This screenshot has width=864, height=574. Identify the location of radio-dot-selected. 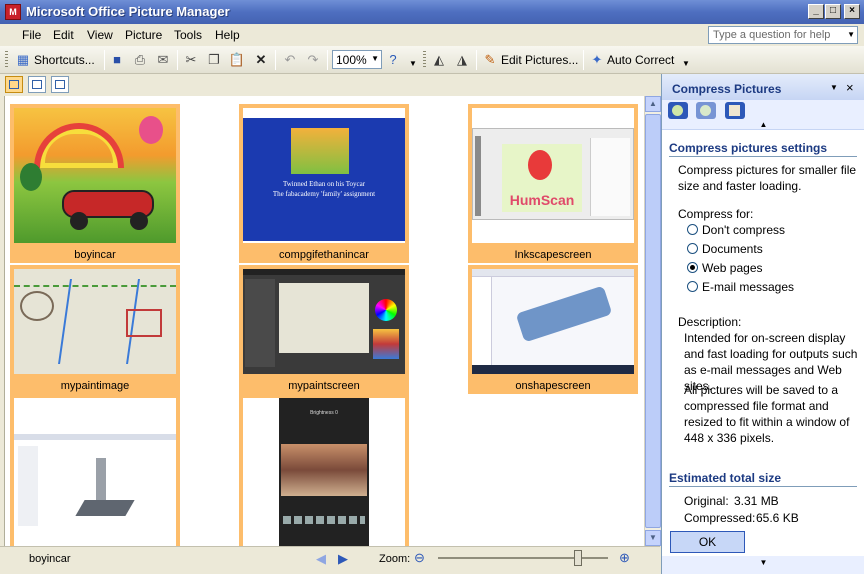
(692, 267).